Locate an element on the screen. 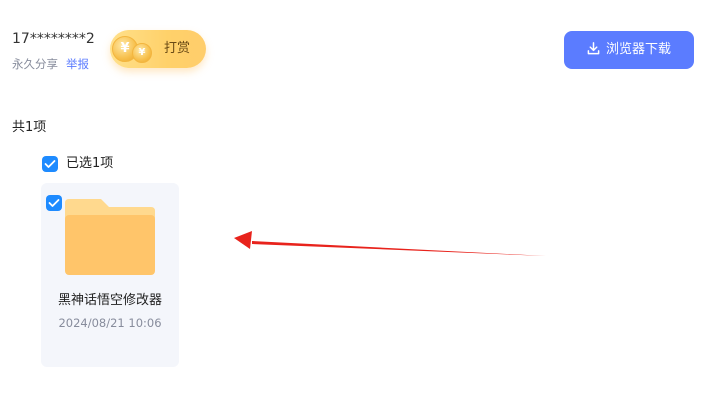  file-card: 黑神话悟空修改器 2024/08/21 10:06 is located at coordinates (110, 275).